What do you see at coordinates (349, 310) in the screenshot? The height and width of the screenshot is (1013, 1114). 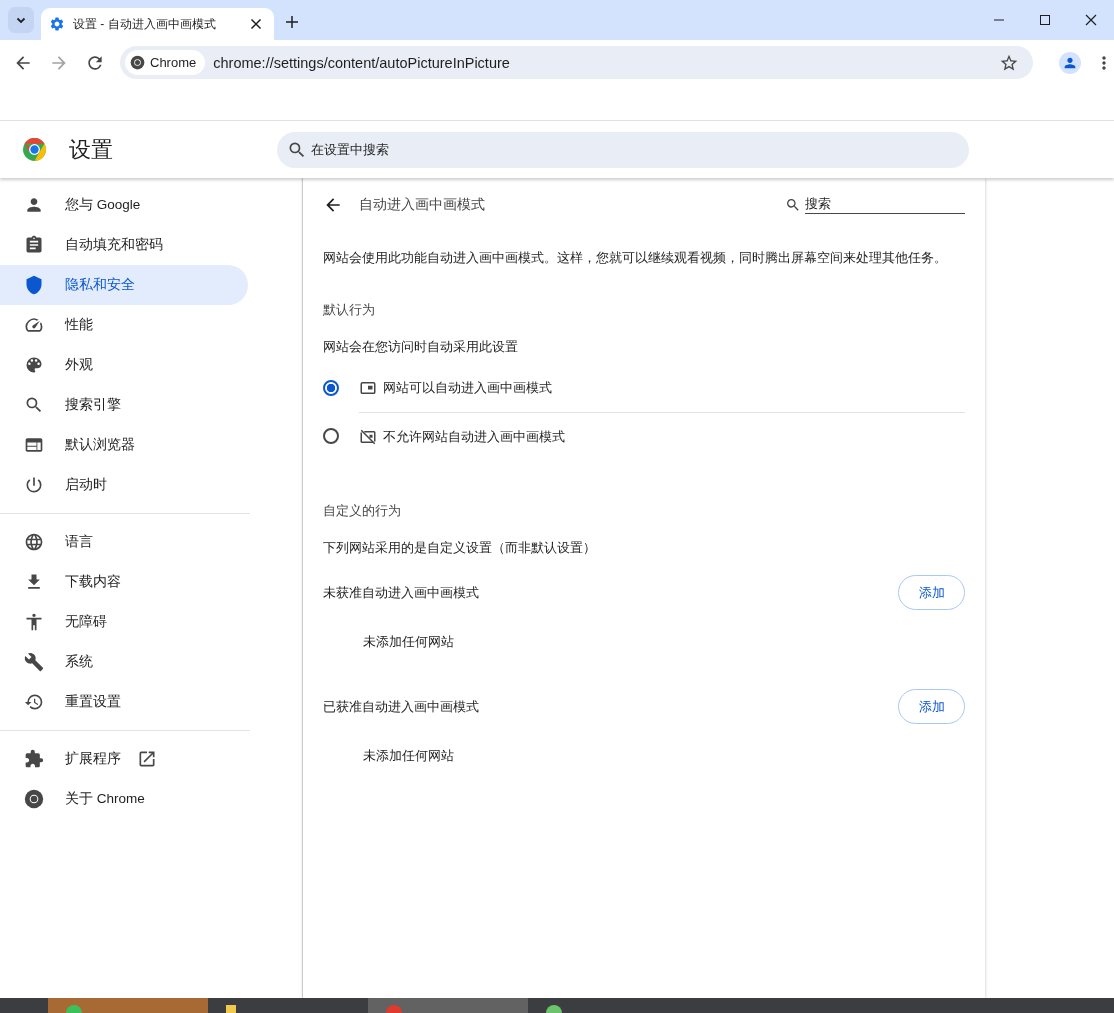 I see `section-heading: 默认行为` at bounding box center [349, 310].